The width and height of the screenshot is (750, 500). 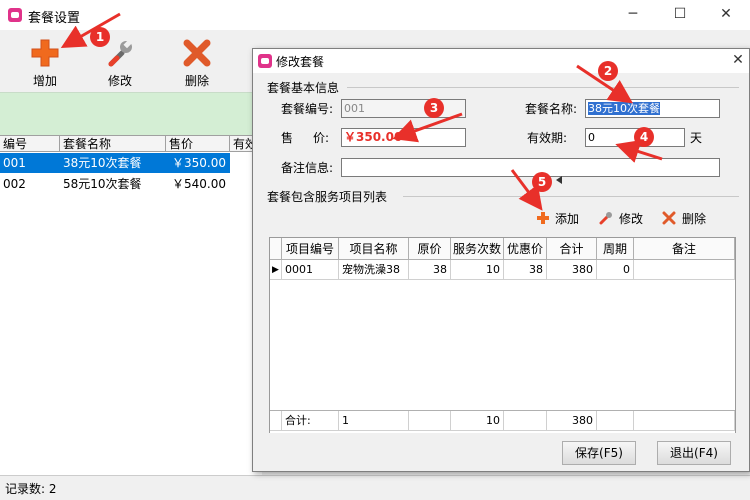 I want to click on validity-unit: 天, so click(x=696, y=138).